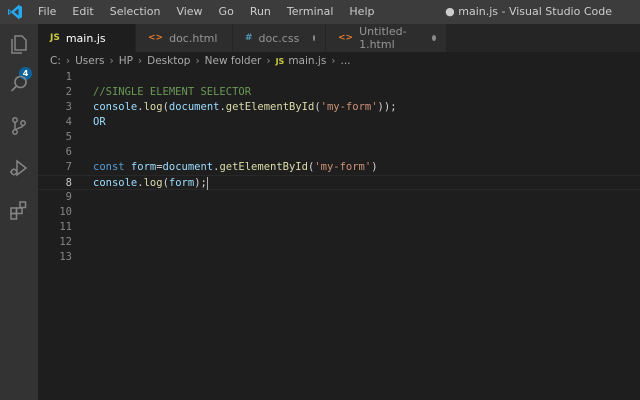  I want to click on tab-main-js: JS main.js, so click(87, 38).